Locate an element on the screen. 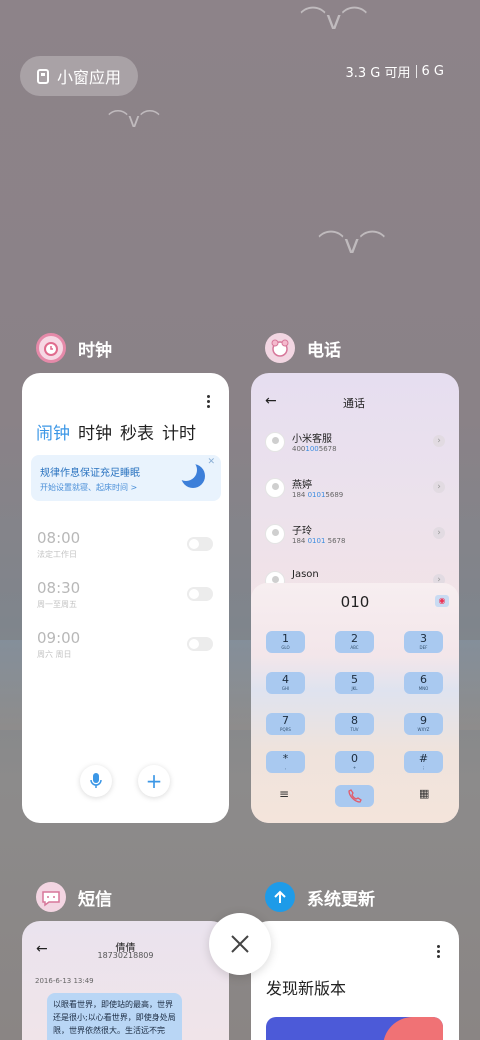  dial-key: 8 TUV is located at coordinates (354, 724).